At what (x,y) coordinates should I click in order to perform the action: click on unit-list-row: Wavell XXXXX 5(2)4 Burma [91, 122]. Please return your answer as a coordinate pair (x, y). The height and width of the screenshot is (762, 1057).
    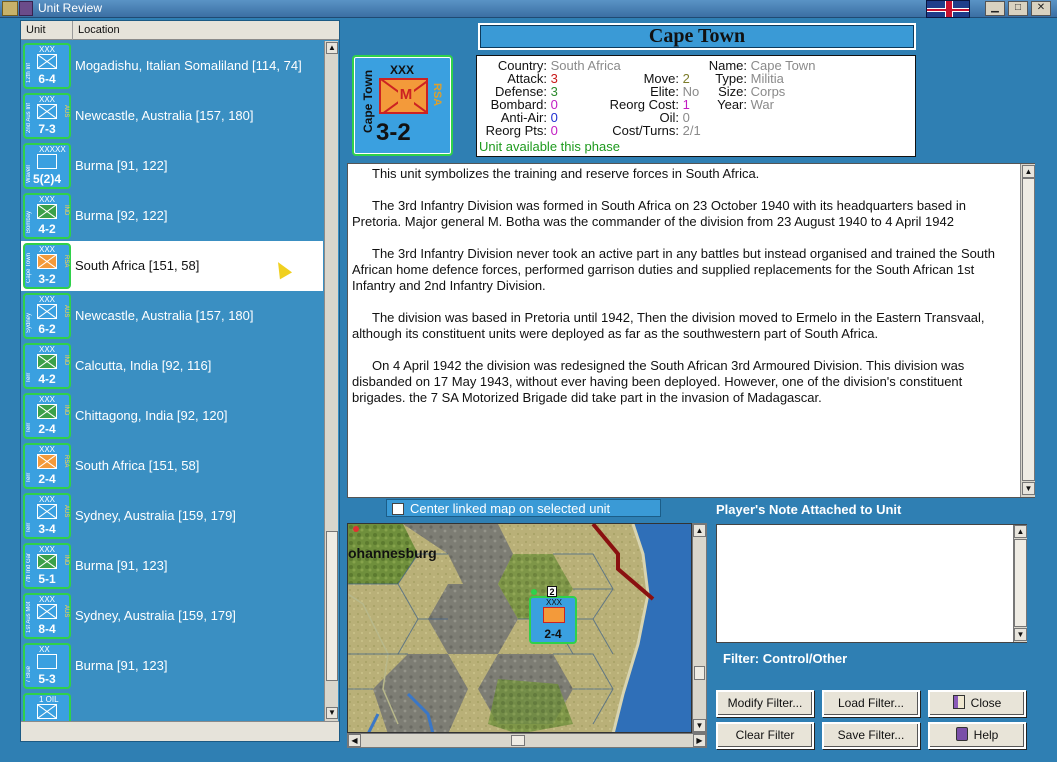
    Looking at the image, I should click on (172, 166).